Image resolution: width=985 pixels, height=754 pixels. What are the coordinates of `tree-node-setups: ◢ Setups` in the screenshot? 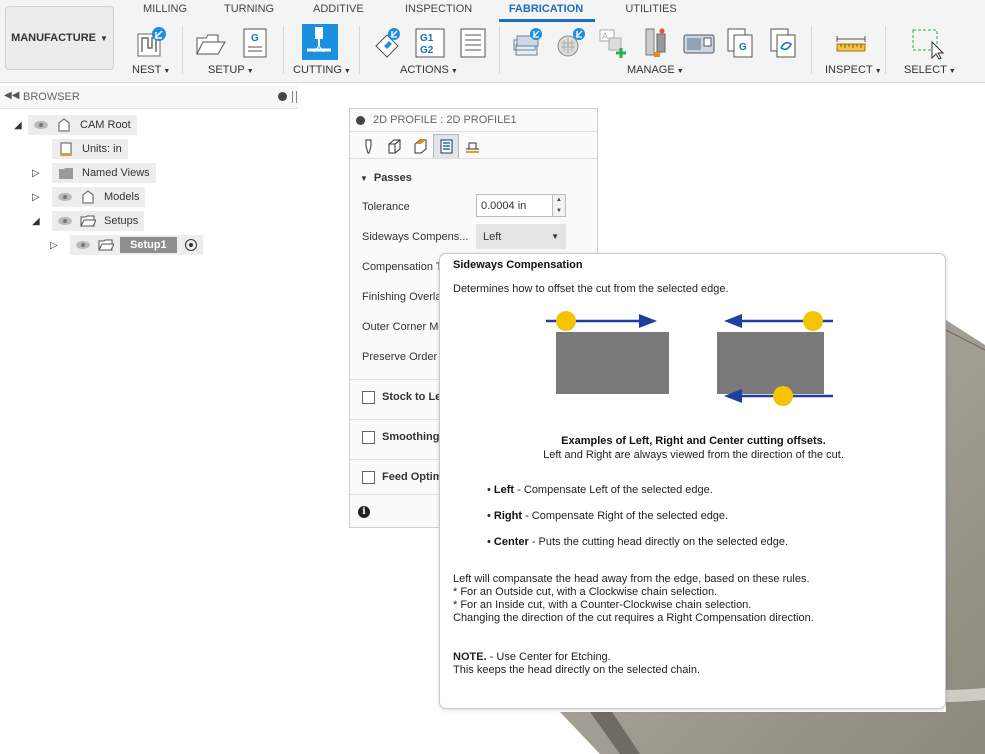 It's located at (88, 221).